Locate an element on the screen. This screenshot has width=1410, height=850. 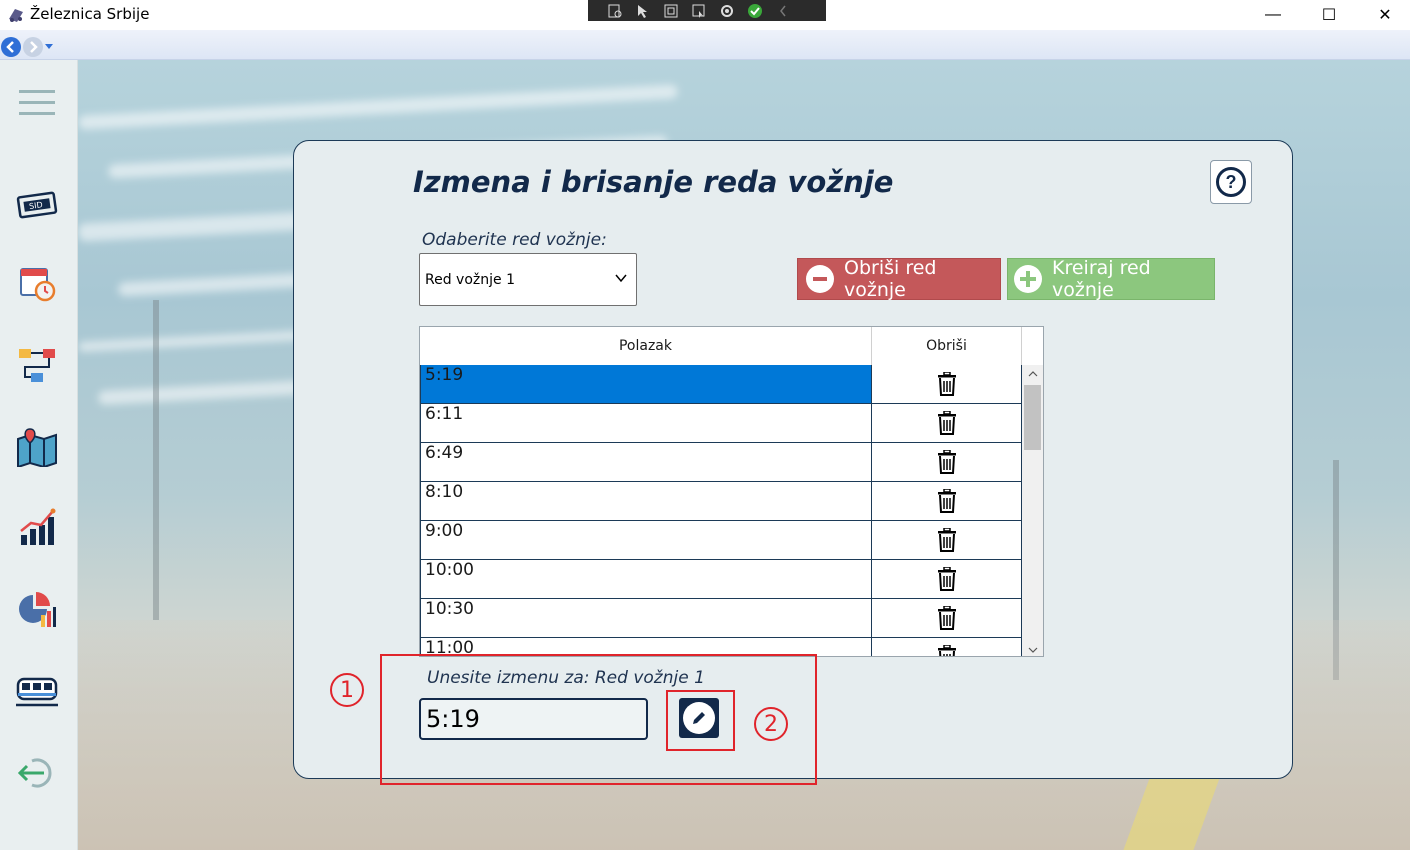
table-row: 6:49 is located at coordinates (721, 462).